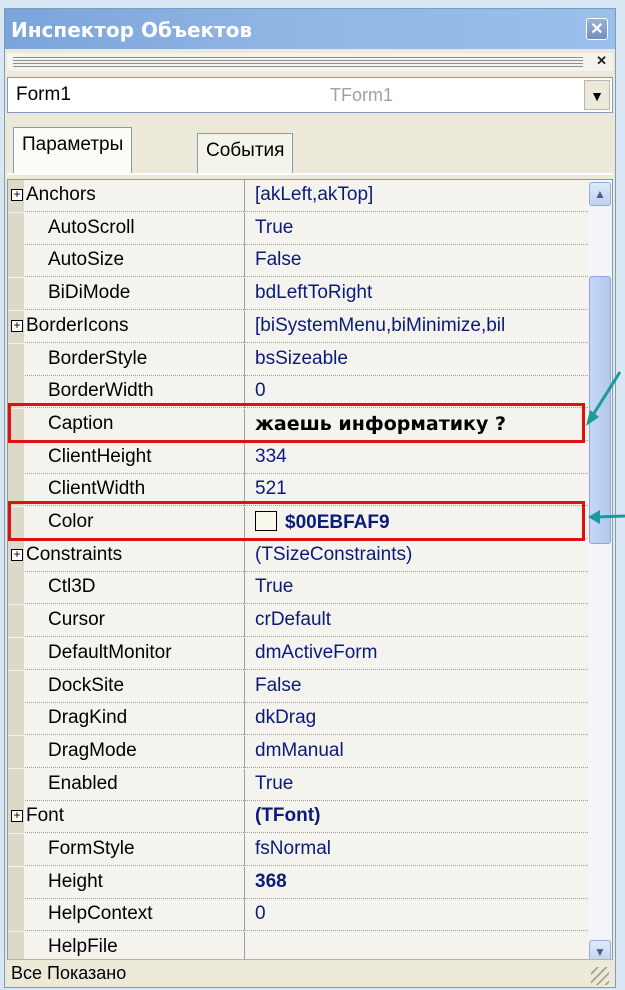  What do you see at coordinates (604, 398) in the screenshot?
I see `caption-arrow-icon` at bounding box center [604, 398].